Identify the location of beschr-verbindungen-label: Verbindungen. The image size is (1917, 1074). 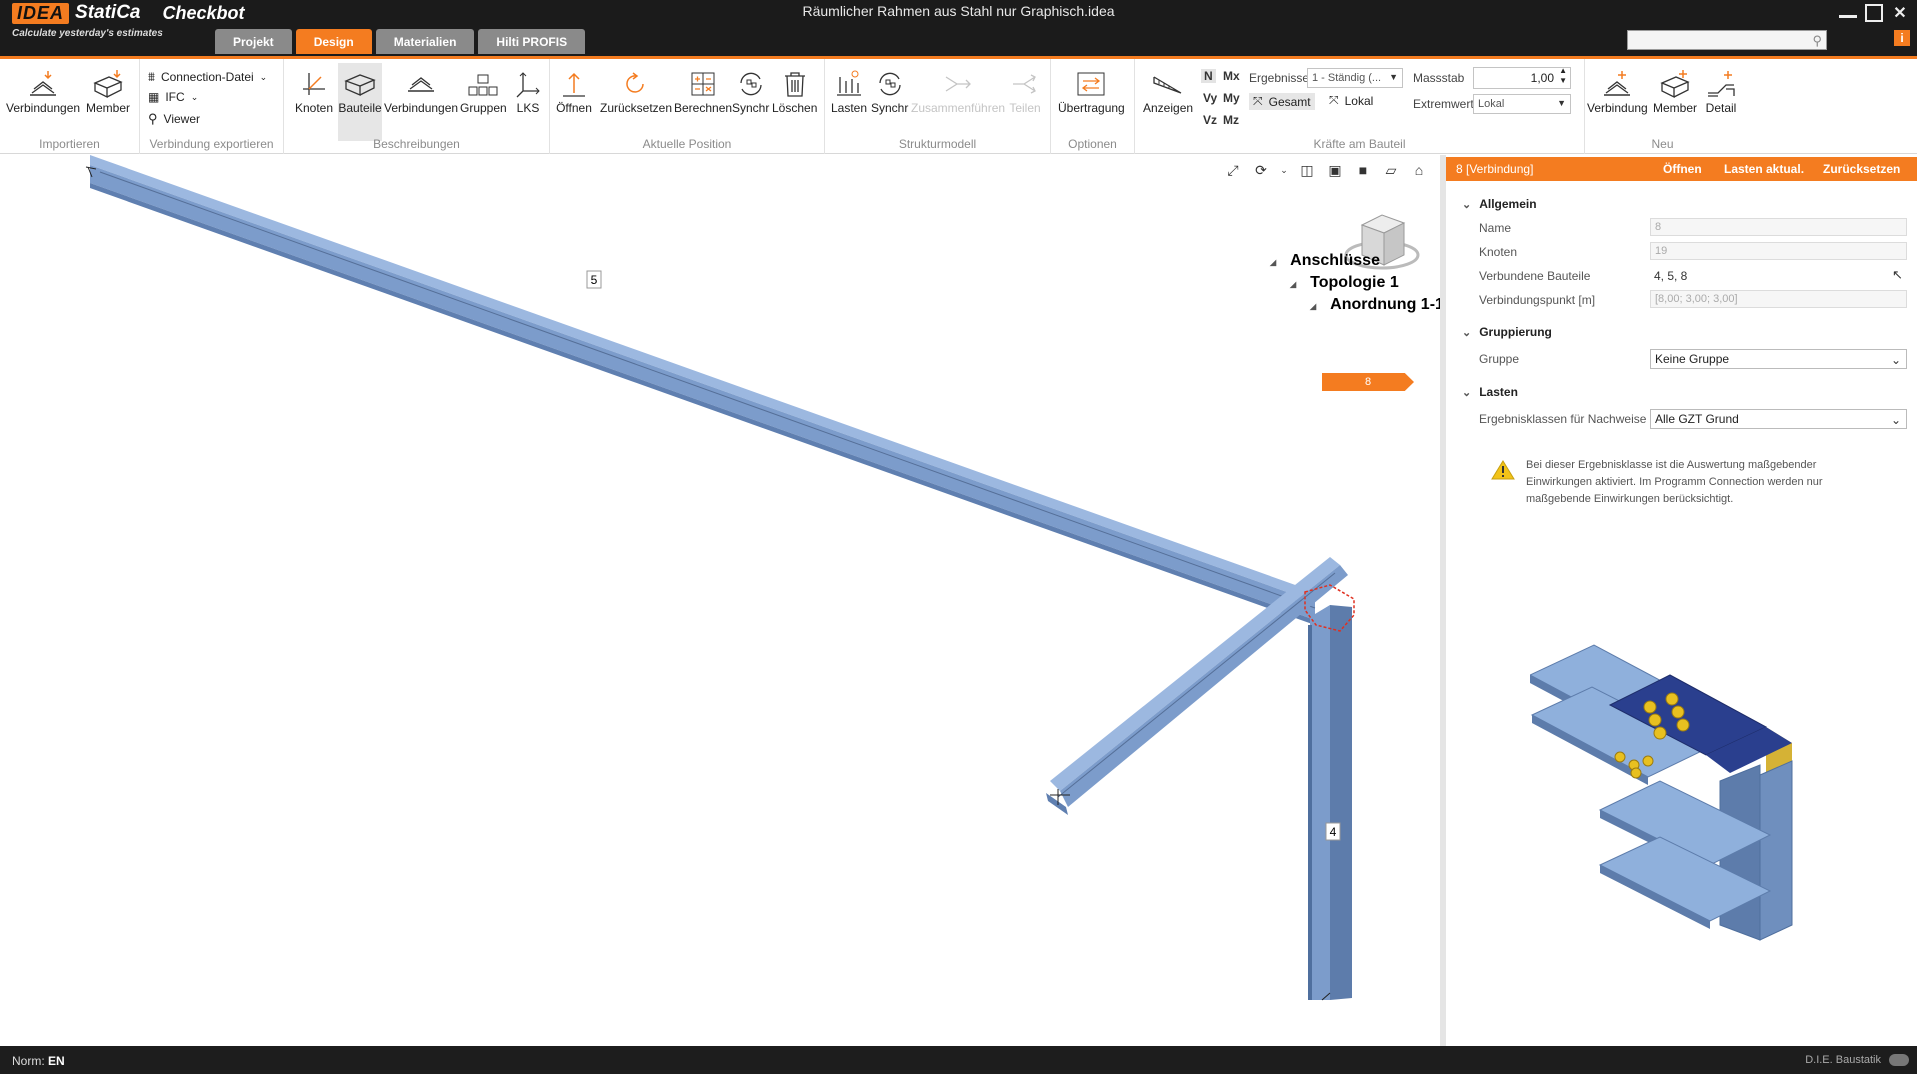
(421, 108).